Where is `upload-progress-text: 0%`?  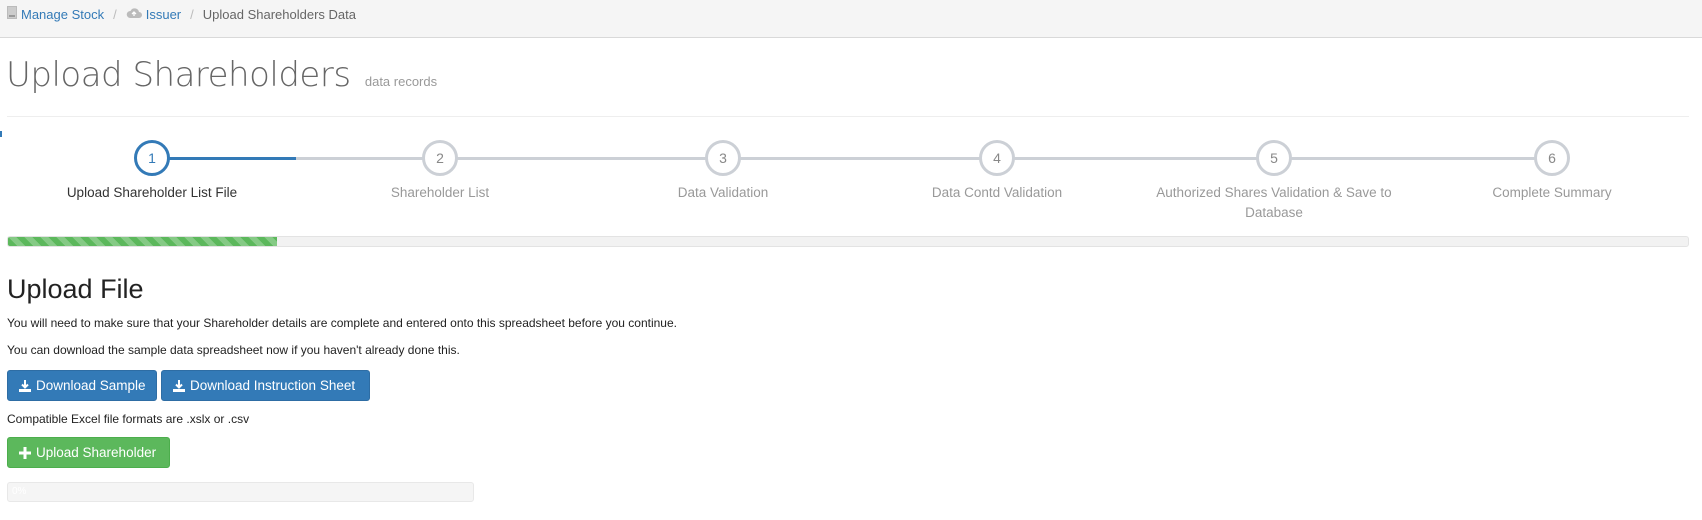 upload-progress-text: 0% is located at coordinates (19, 491).